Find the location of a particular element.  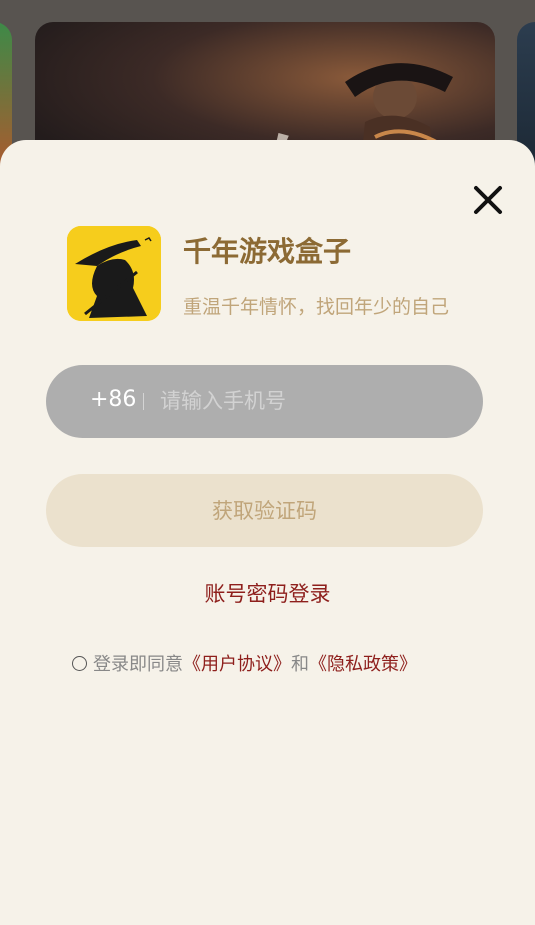

phone-field: +86 is located at coordinates (264, 401).